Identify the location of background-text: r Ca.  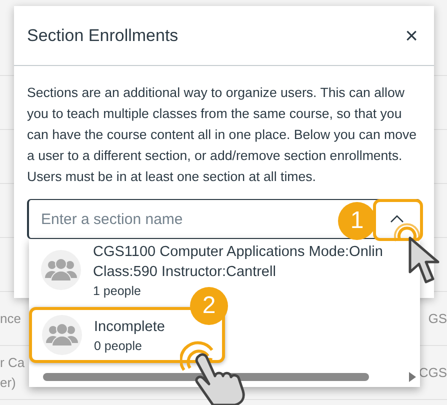
(12, 363).